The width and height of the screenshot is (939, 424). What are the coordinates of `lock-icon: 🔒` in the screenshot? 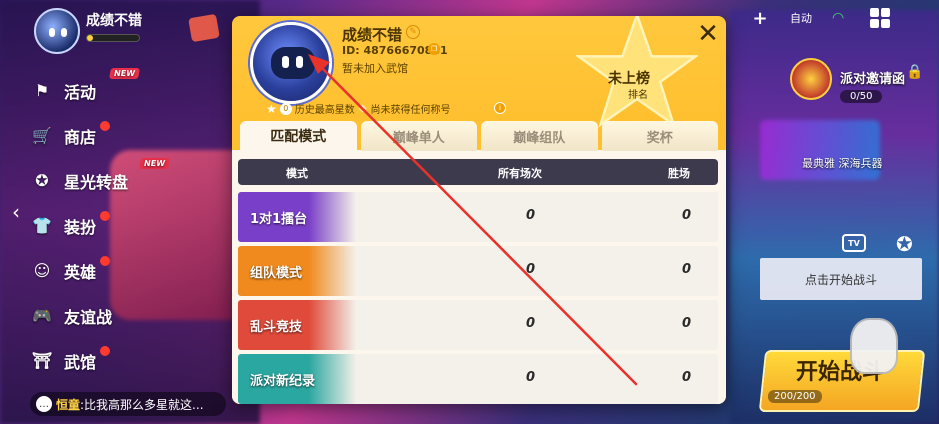 It's located at (915, 72).